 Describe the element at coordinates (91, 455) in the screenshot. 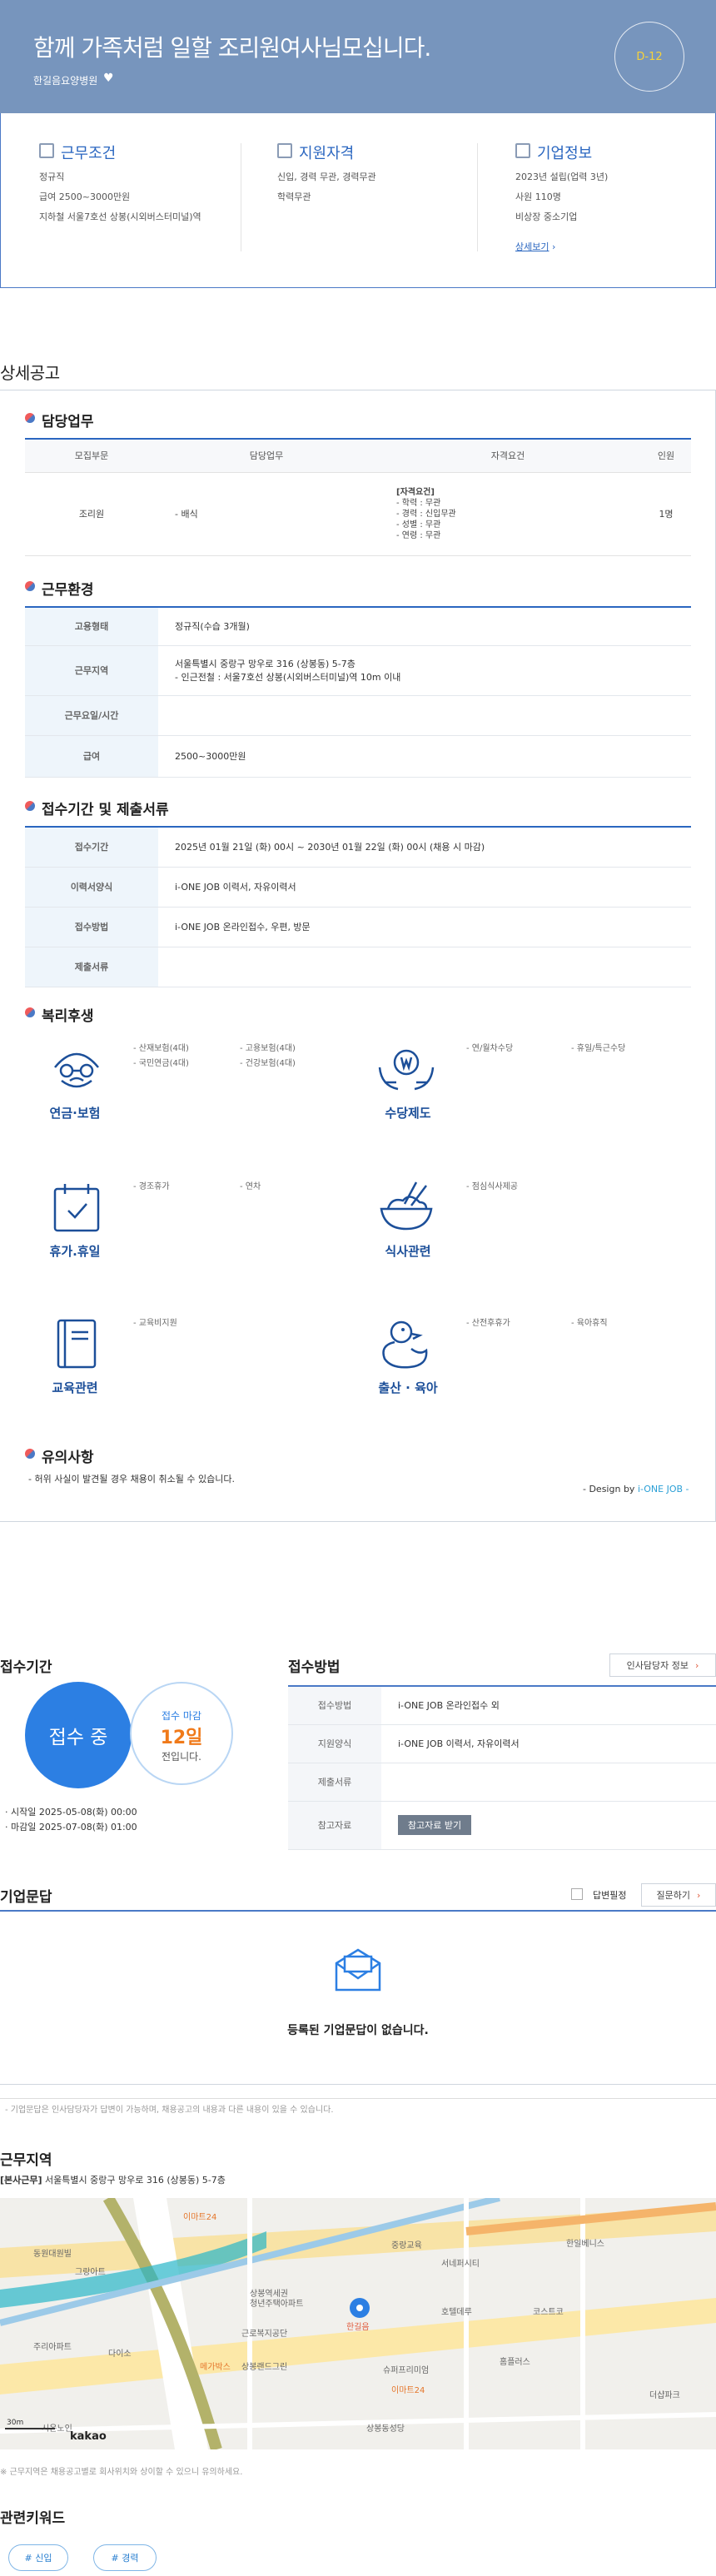

I see `col-header: 모집부문` at that location.